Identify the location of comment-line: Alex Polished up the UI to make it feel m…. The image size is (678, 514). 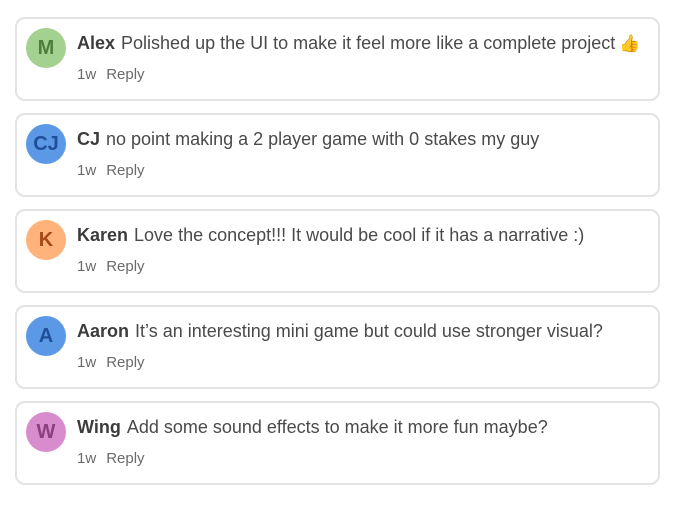
(362, 43).